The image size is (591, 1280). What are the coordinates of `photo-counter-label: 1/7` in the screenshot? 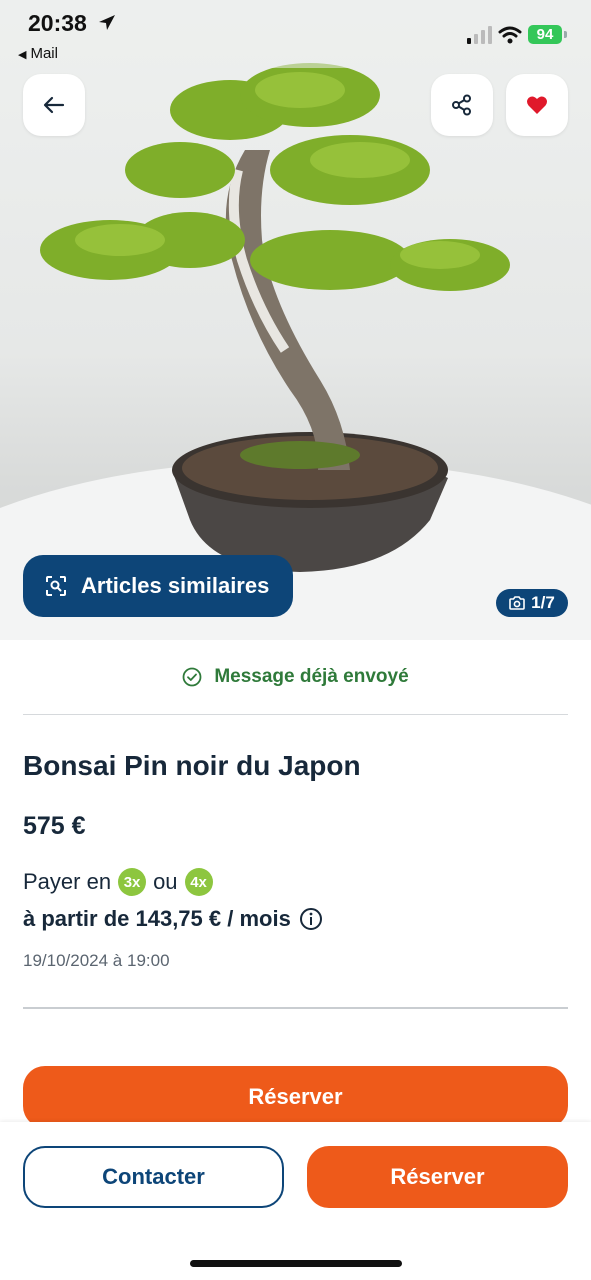 It's located at (543, 602).